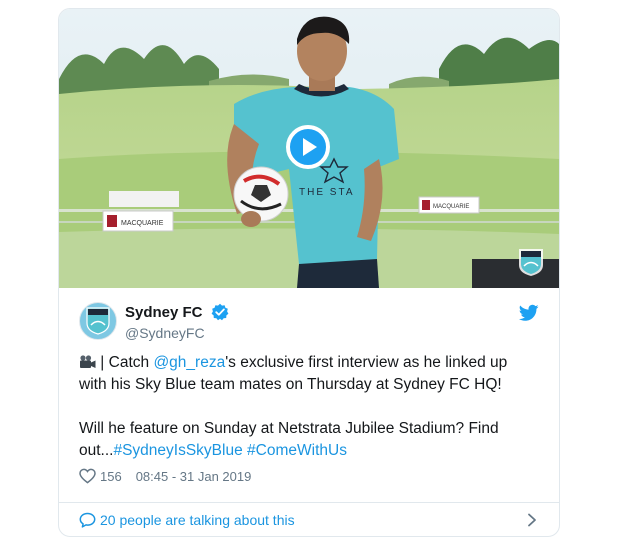 The width and height of the screenshot is (621, 541). I want to click on hashtag-link: #ComeWithUs, so click(297, 450).